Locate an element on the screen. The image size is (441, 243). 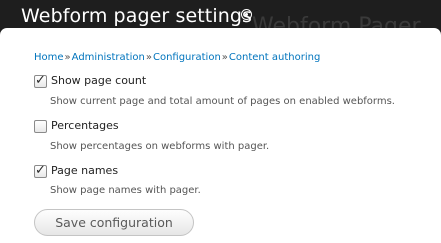
page-names-description: Show page names with pager. is located at coordinates (125, 190).